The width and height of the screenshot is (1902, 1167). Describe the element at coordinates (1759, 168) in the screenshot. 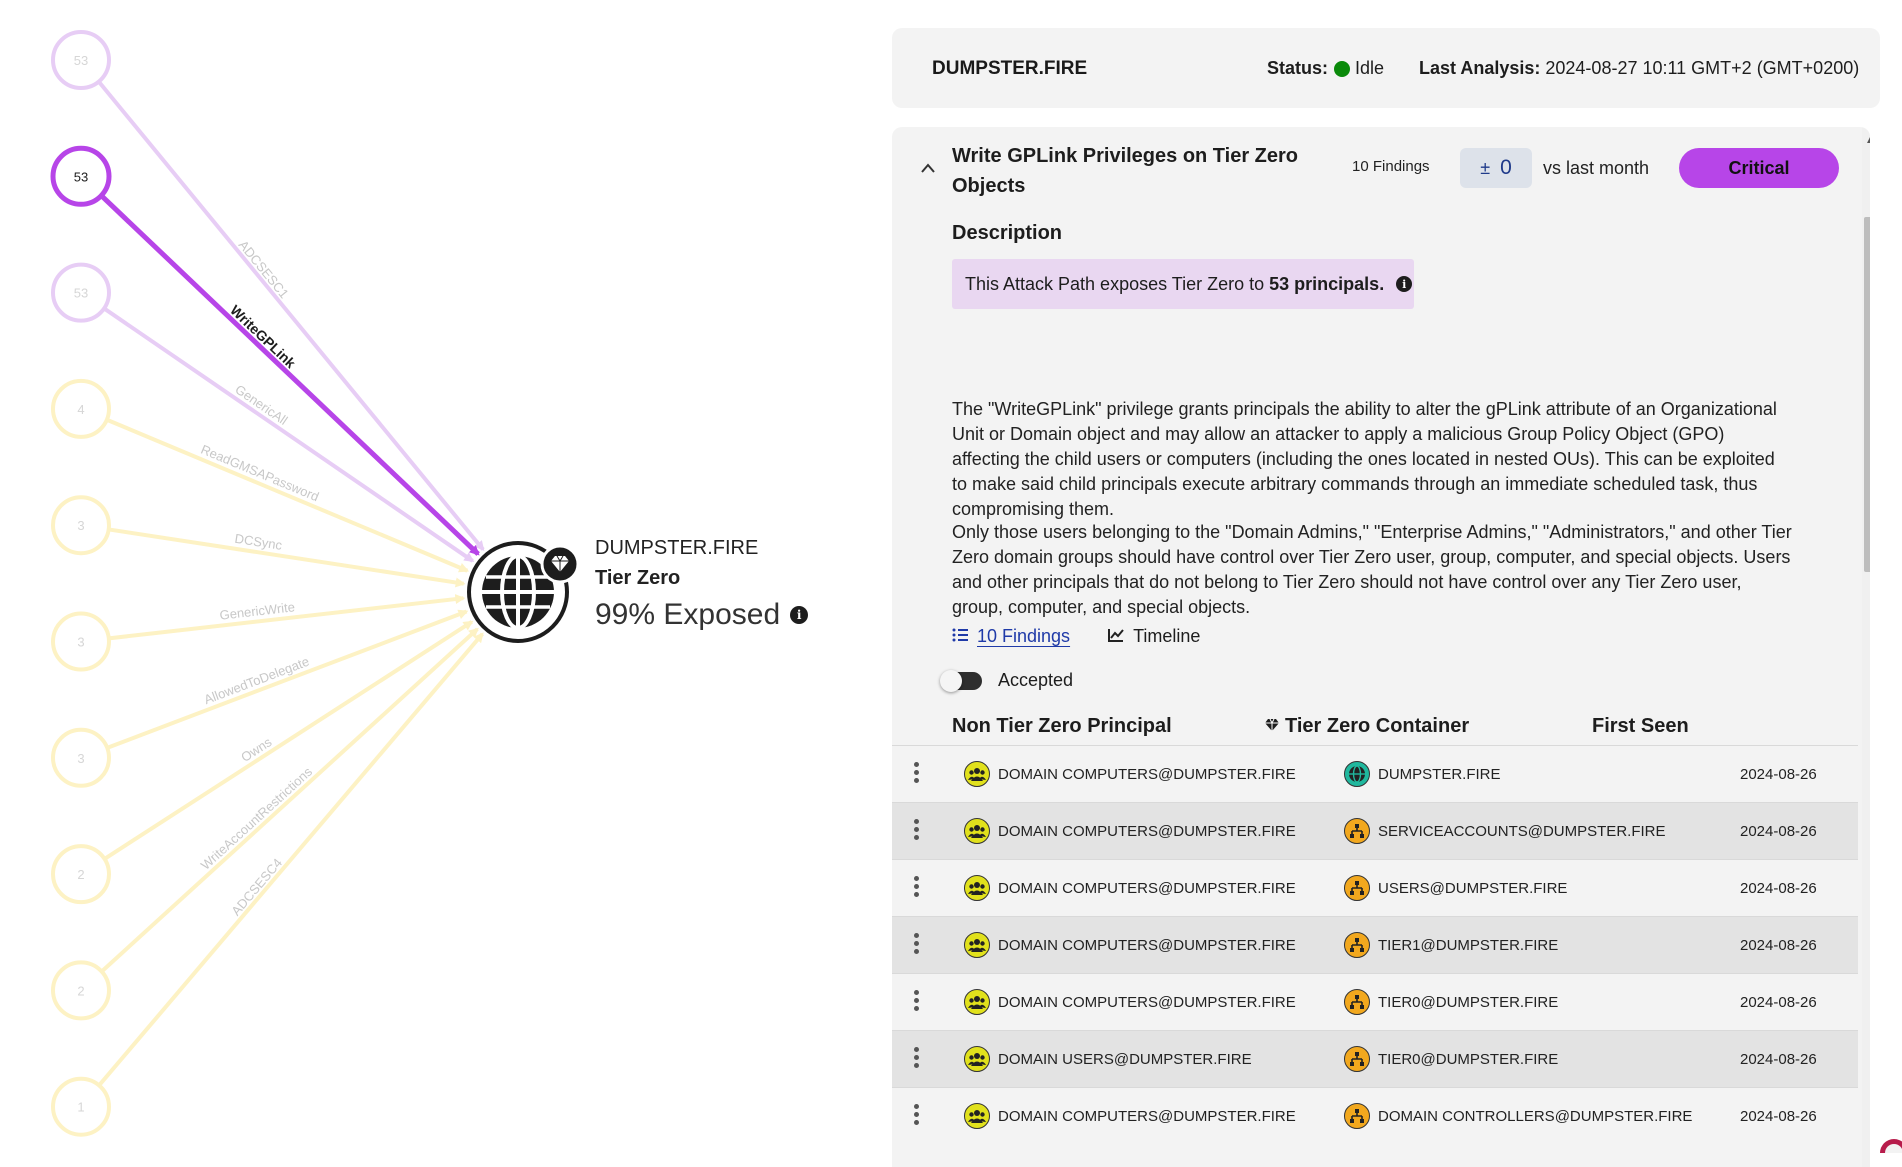

I see `severity-badge: Critical` at that location.